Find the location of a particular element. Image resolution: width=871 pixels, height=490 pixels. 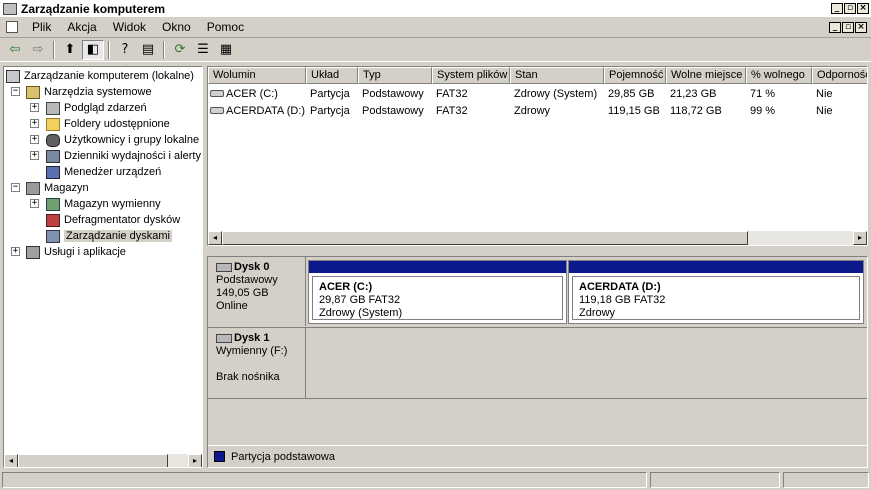

defragmenter-icon is located at coordinates (53, 220).